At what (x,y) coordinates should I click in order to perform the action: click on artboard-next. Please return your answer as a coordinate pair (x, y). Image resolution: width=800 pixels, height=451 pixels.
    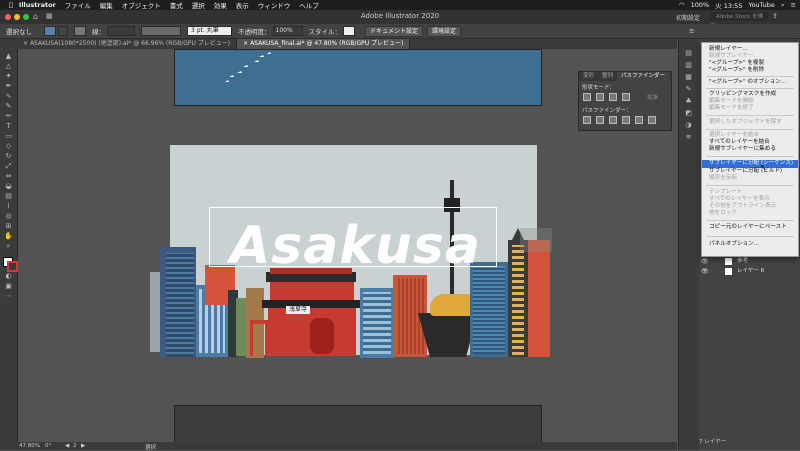
    Looking at the image, I should click on (358, 426).